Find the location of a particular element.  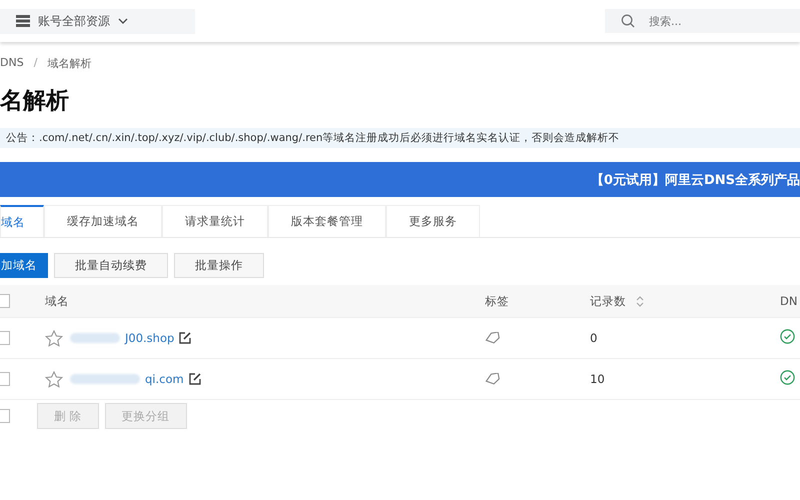

resource-selector: 账号全部资源 is located at coordinates (97, 21).